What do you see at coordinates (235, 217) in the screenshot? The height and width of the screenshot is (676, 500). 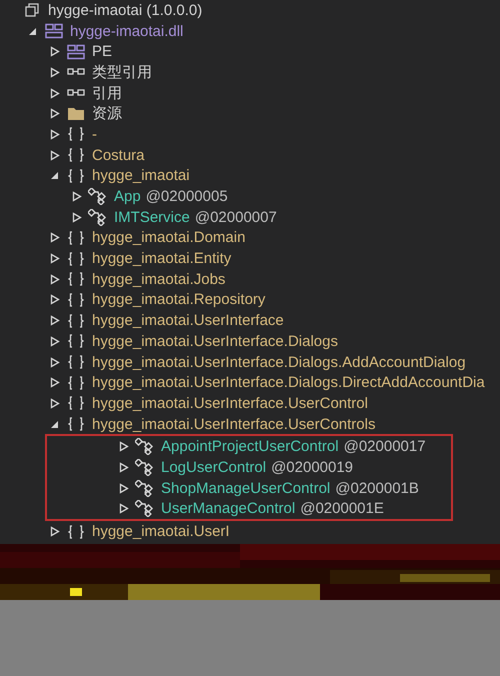 I see `token-label: @02000007` at bounding box center [235, 217].